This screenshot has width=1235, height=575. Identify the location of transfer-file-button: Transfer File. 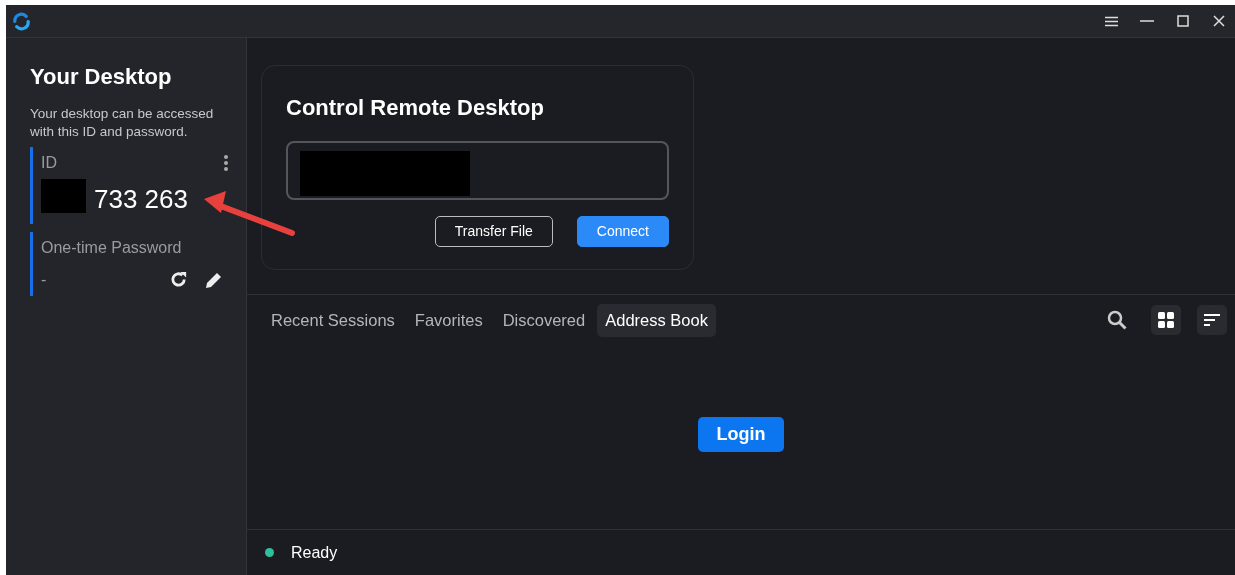
(493, 231).